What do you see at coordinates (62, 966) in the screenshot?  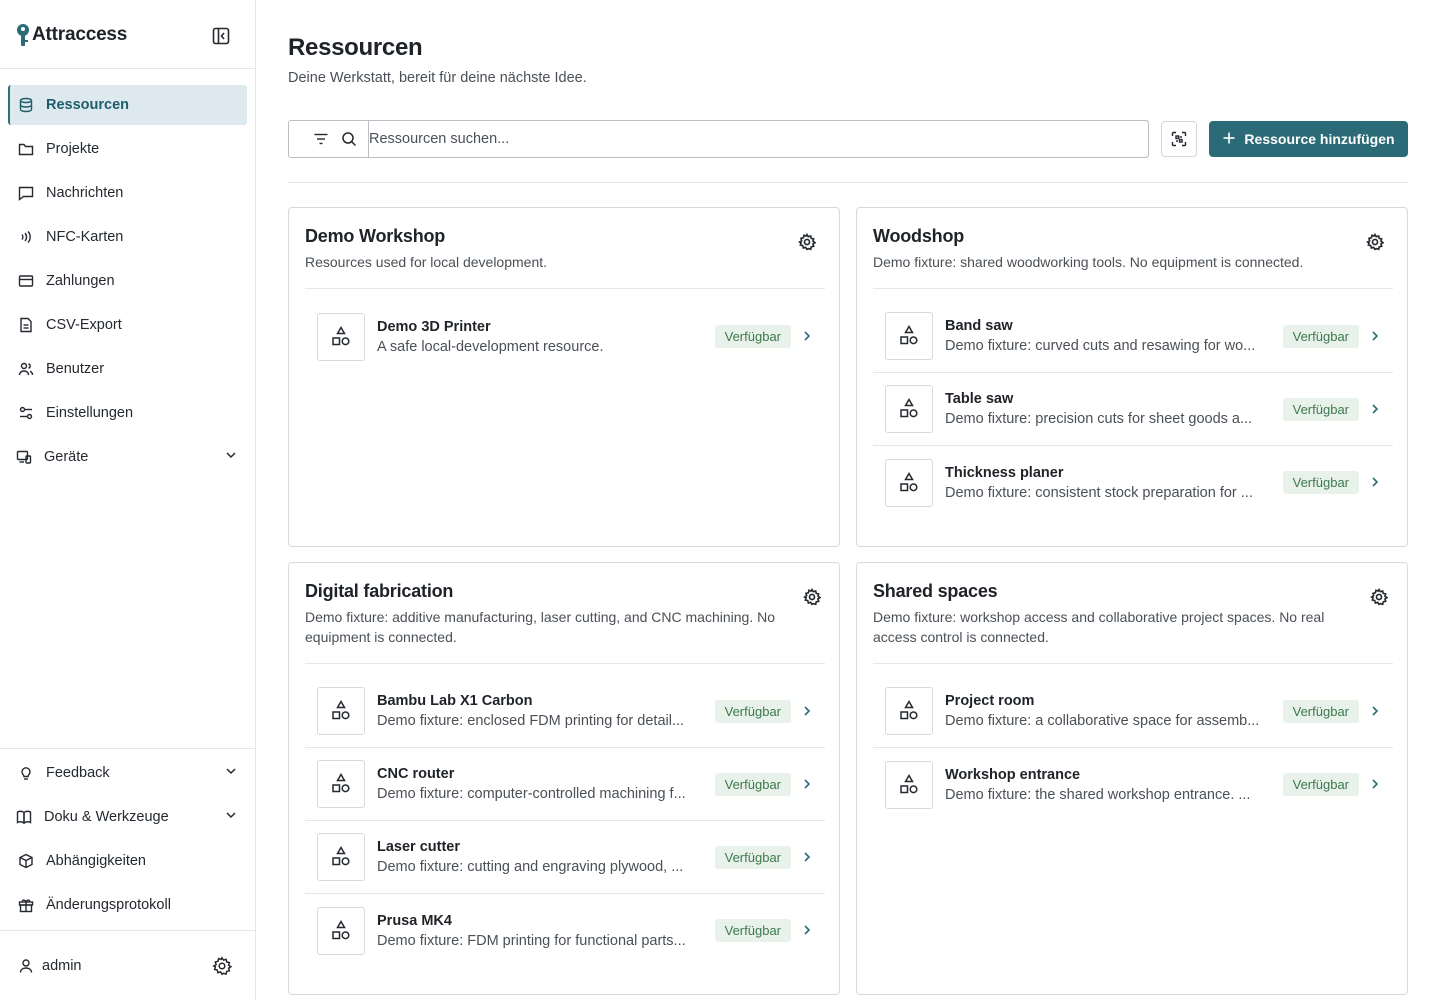 I see `user-name: admin` at bounding box center [62, 966].